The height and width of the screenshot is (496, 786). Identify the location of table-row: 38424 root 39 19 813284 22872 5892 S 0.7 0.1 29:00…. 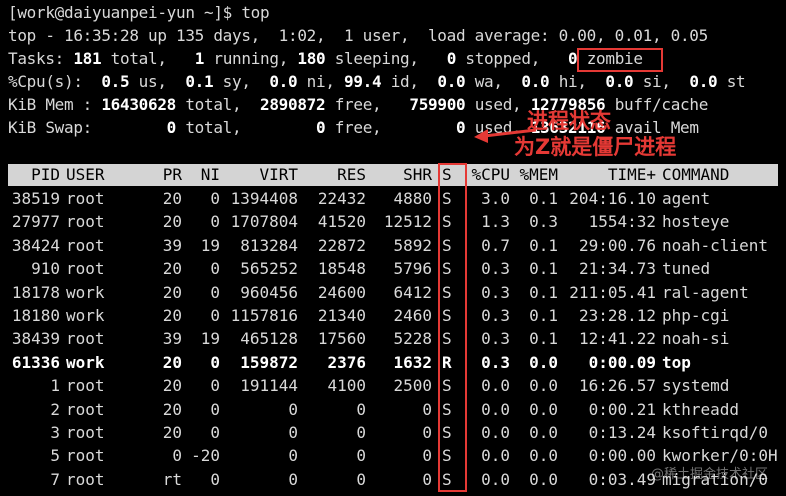
(393, 246).